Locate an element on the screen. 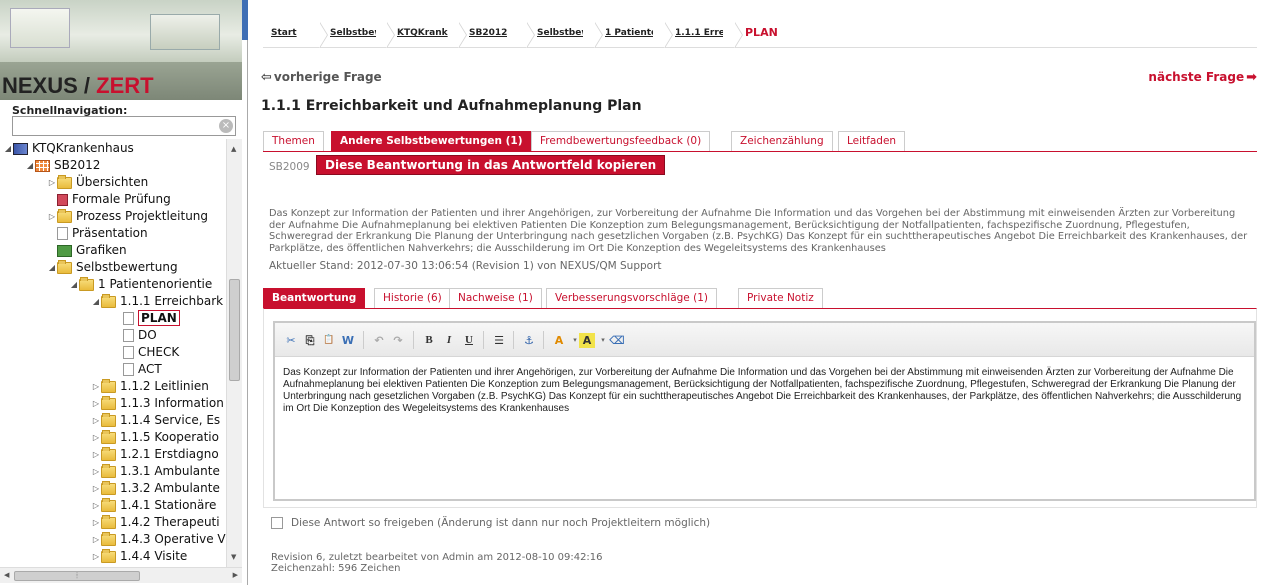  tree-node: Präsentation is located at coordinates (97, 233).